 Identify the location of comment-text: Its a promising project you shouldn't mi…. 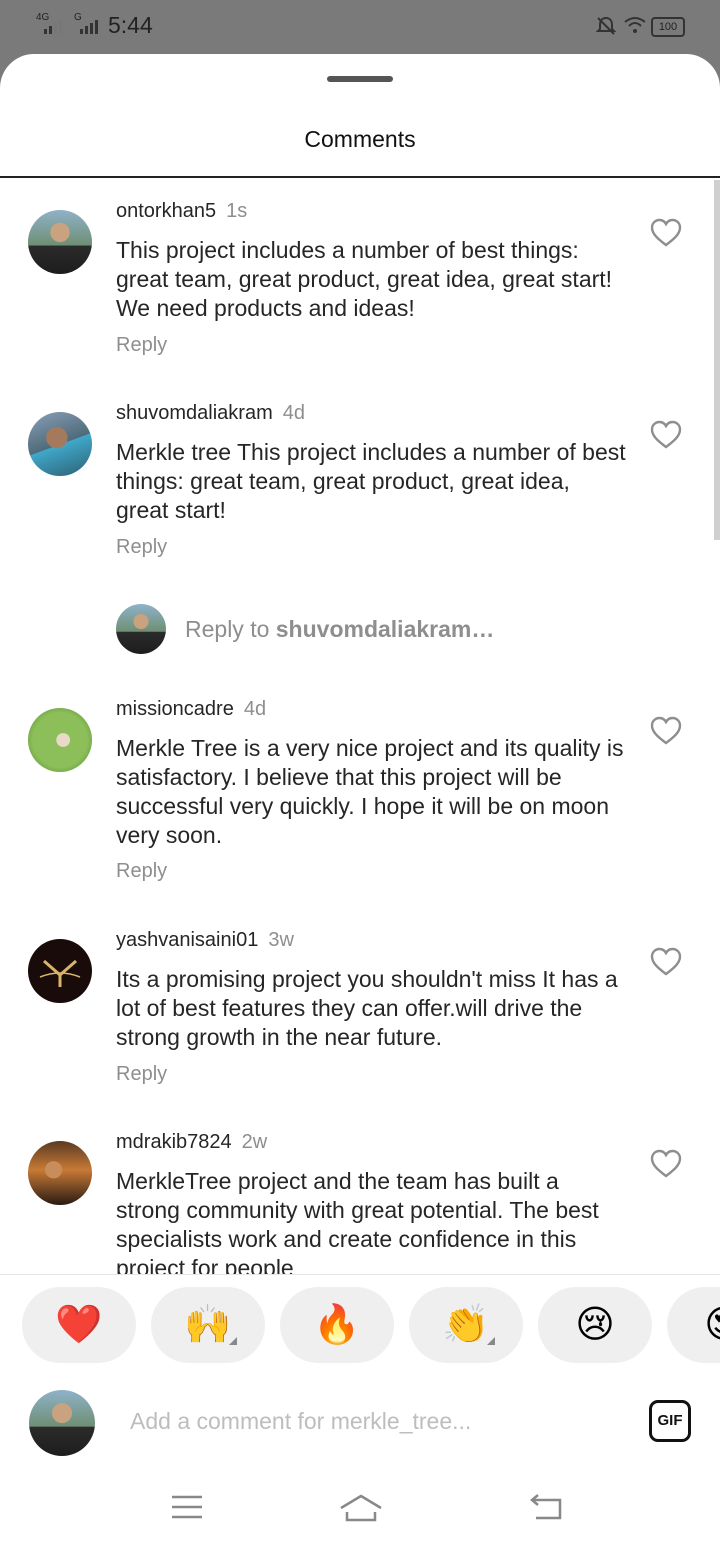
(367, 1008).